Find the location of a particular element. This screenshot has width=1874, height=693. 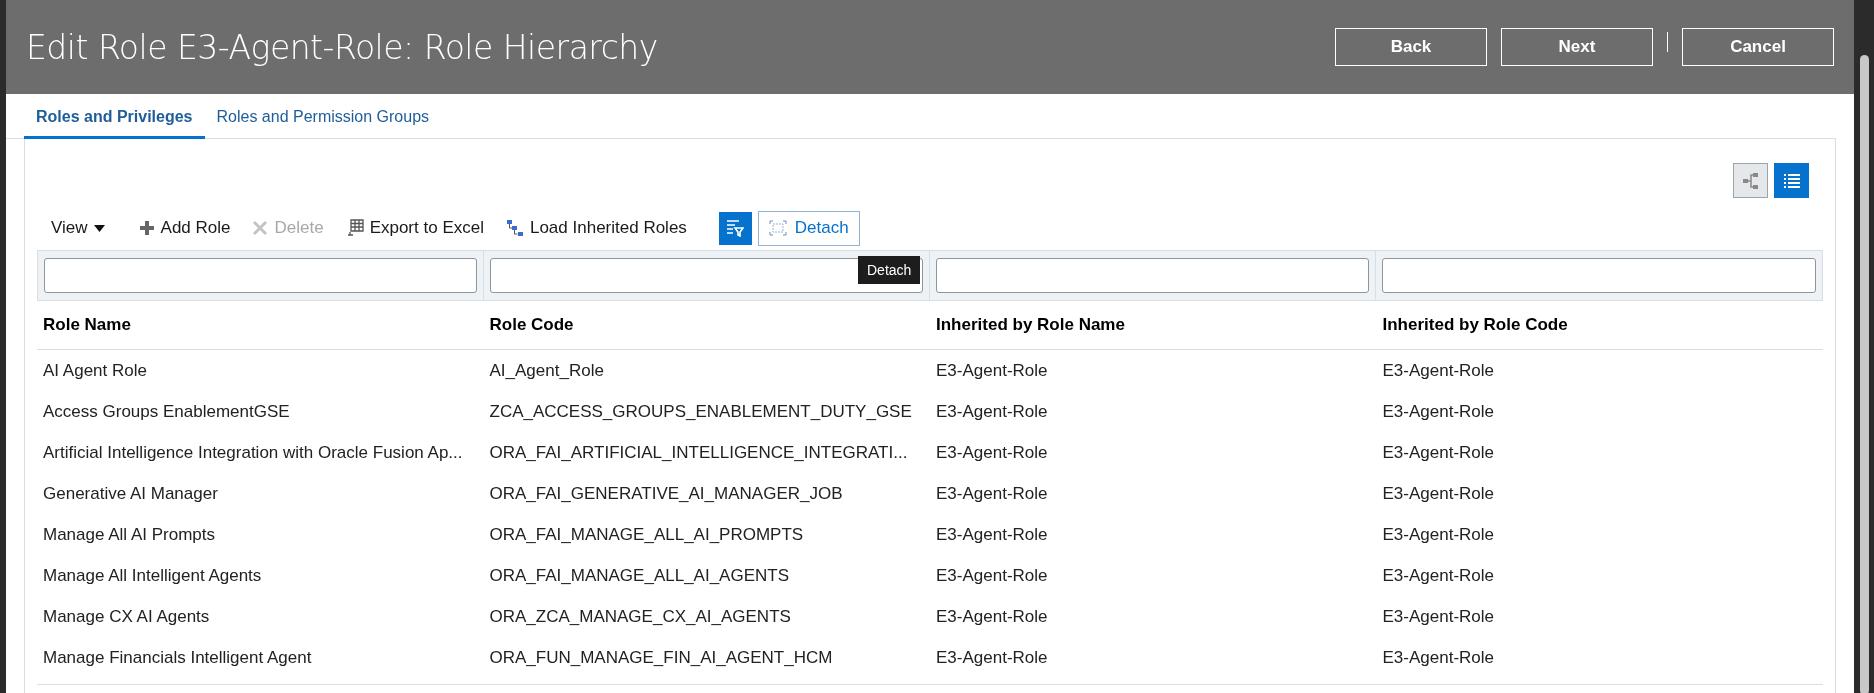

detach-button: Detach is located at coordinates (808, 228).